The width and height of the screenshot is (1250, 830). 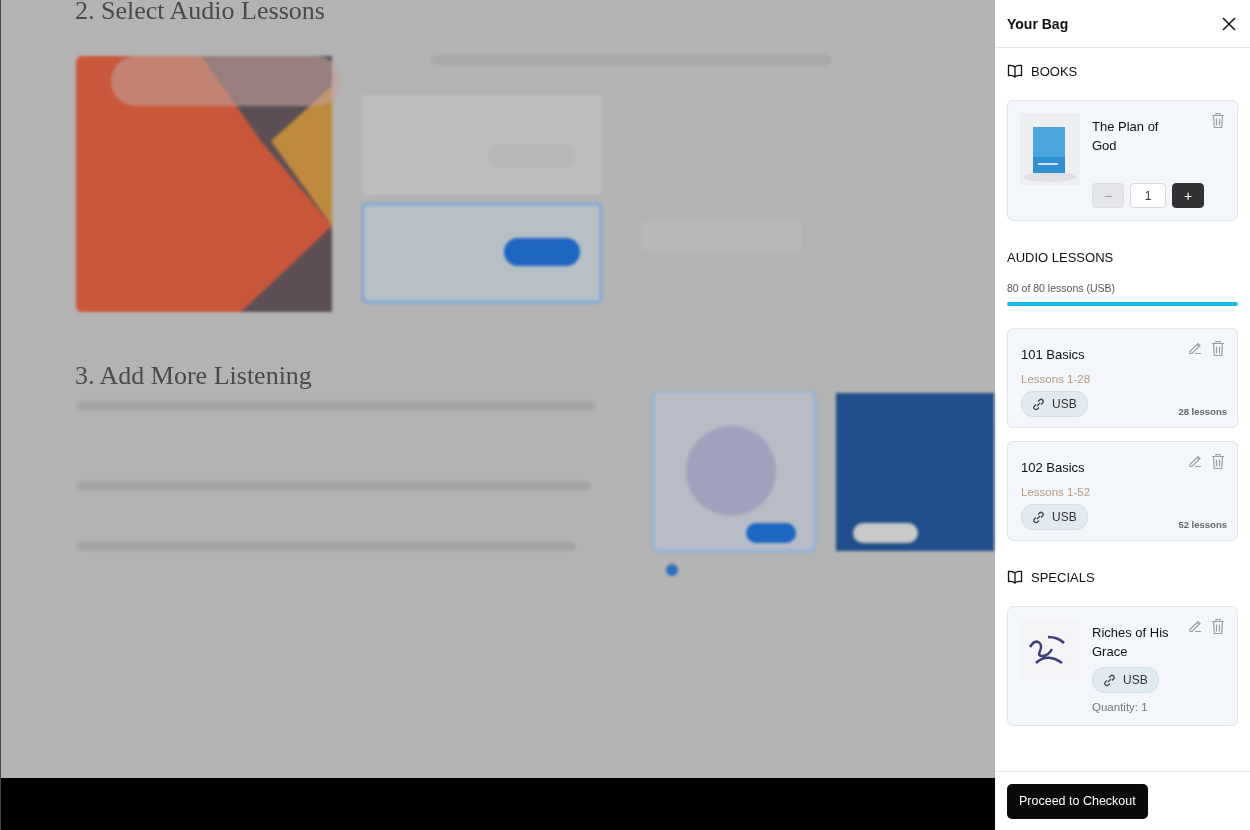 What do you see at coordinates (1038, 23) in the screenshot?
I see `panel-title: Your Bag` at bounding box center [1038, 23].